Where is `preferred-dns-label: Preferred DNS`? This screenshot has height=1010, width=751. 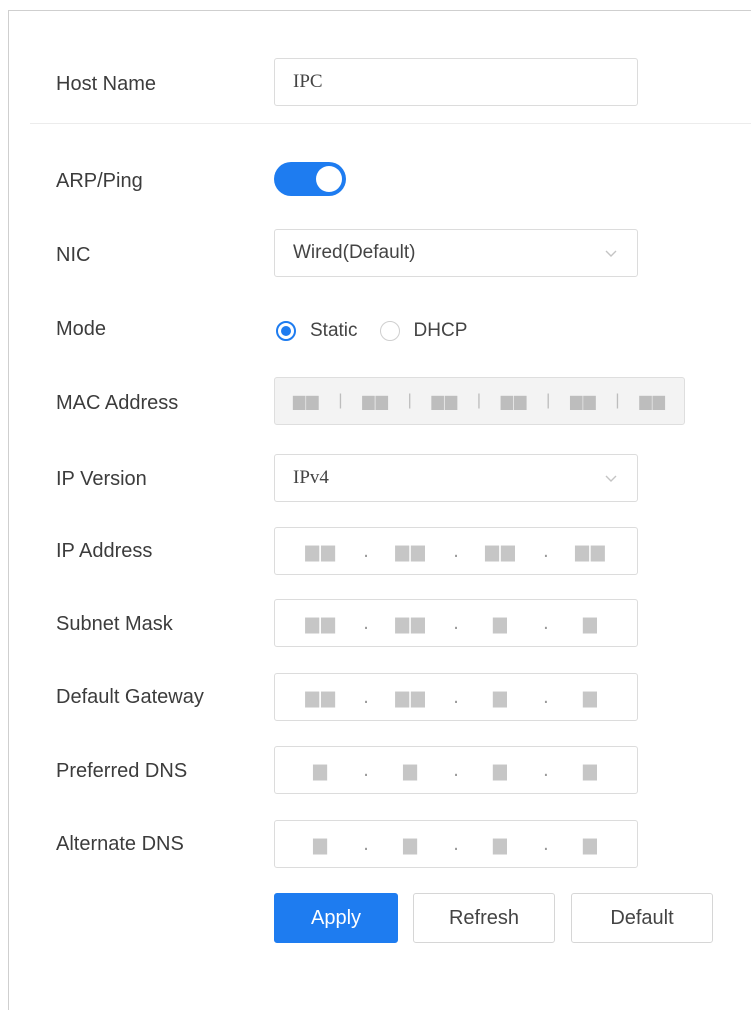 preferred-dns-label: Preferred DNS is located at coordinates (122, 771).